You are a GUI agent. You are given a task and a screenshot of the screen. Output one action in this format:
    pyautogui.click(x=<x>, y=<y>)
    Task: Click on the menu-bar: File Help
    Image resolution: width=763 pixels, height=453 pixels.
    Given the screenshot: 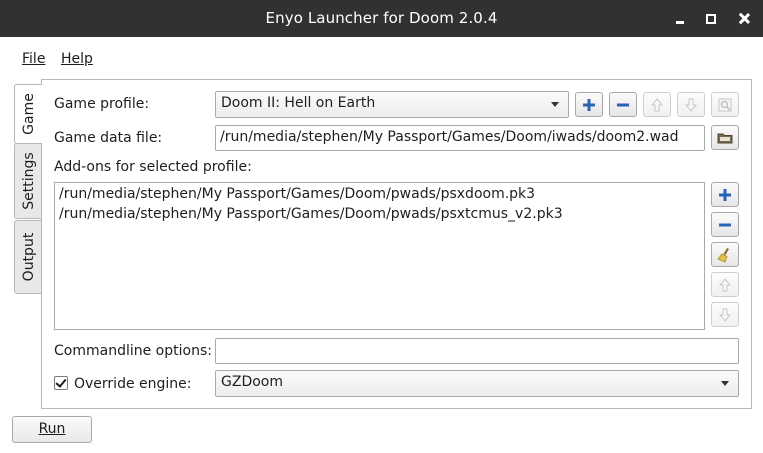 What is the action you would take?
    pyautogui.click(x=381, y=58)
    